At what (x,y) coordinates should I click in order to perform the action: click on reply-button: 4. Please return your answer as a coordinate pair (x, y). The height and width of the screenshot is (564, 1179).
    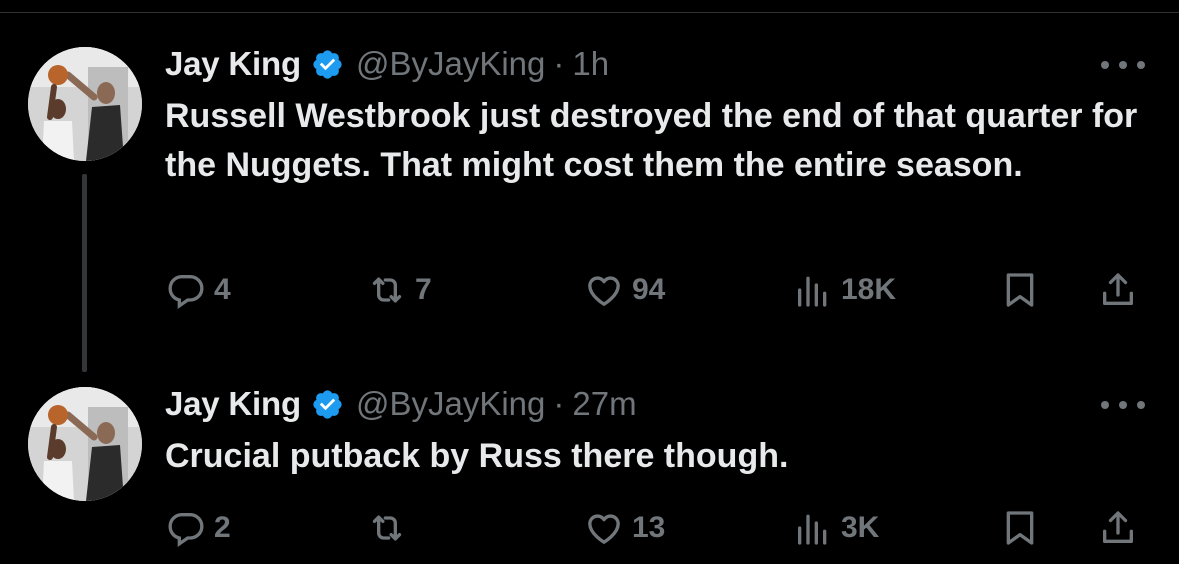
    Looking at the image, I should click on (198, 290).